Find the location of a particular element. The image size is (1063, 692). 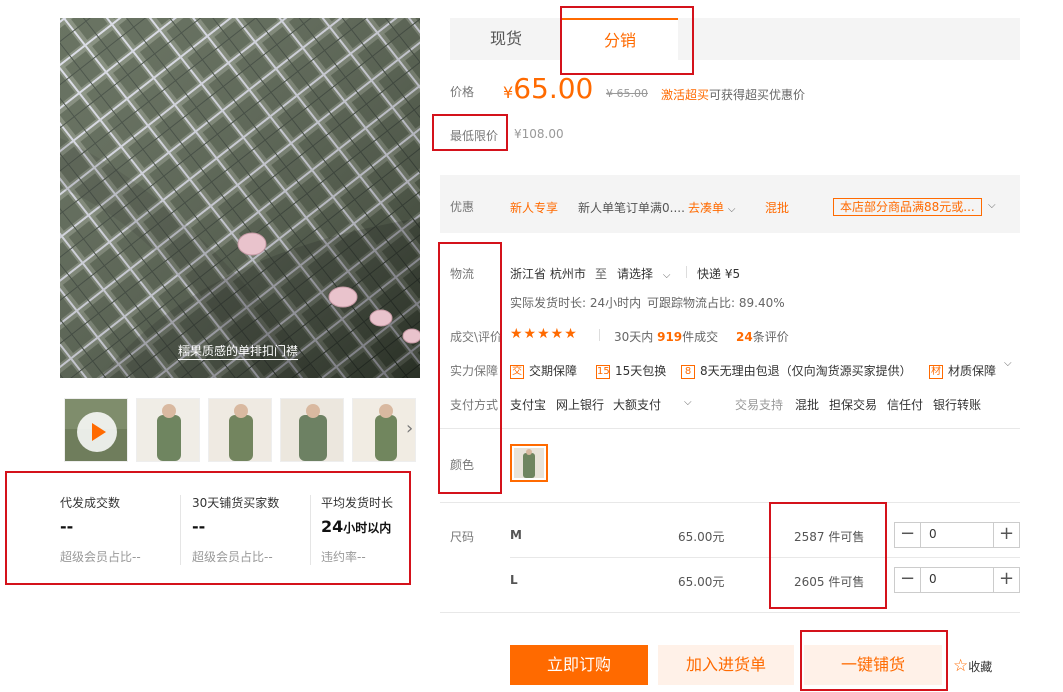

price-value: ¥65.00 is located at coordinates (548, 88).